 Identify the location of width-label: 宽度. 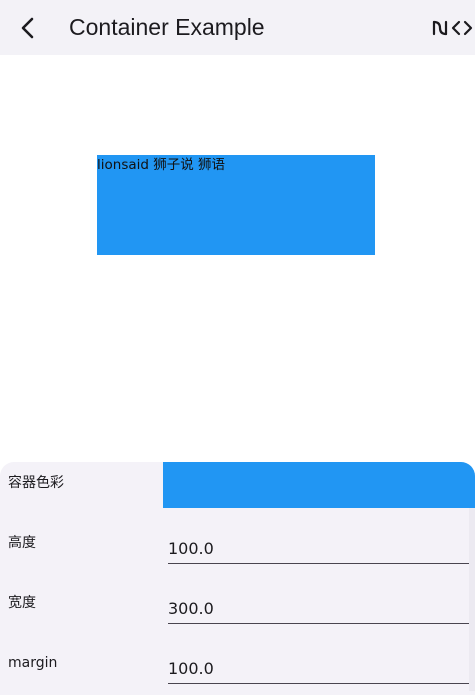
(22, 603).